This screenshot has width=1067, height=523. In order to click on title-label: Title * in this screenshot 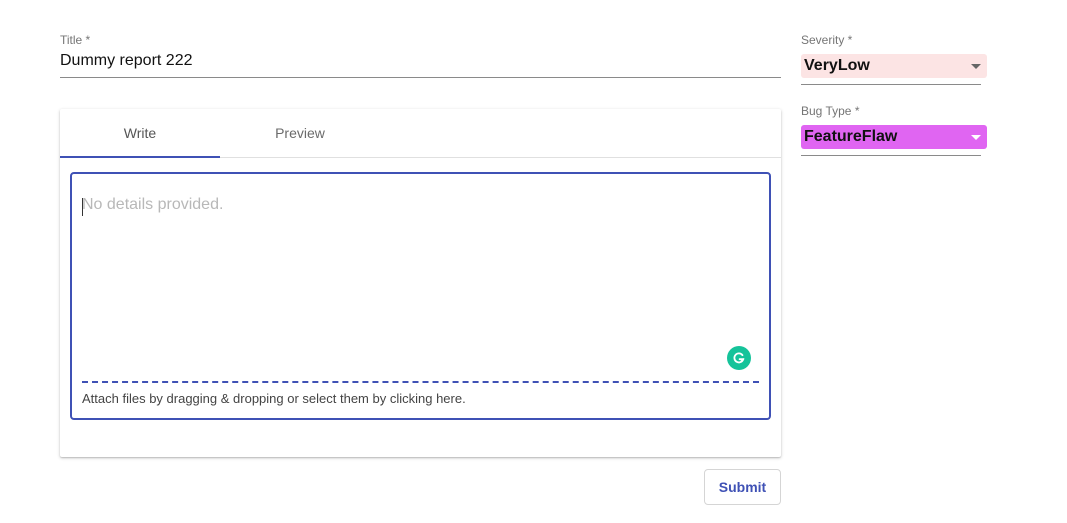, I will do `click(75, 40)`.